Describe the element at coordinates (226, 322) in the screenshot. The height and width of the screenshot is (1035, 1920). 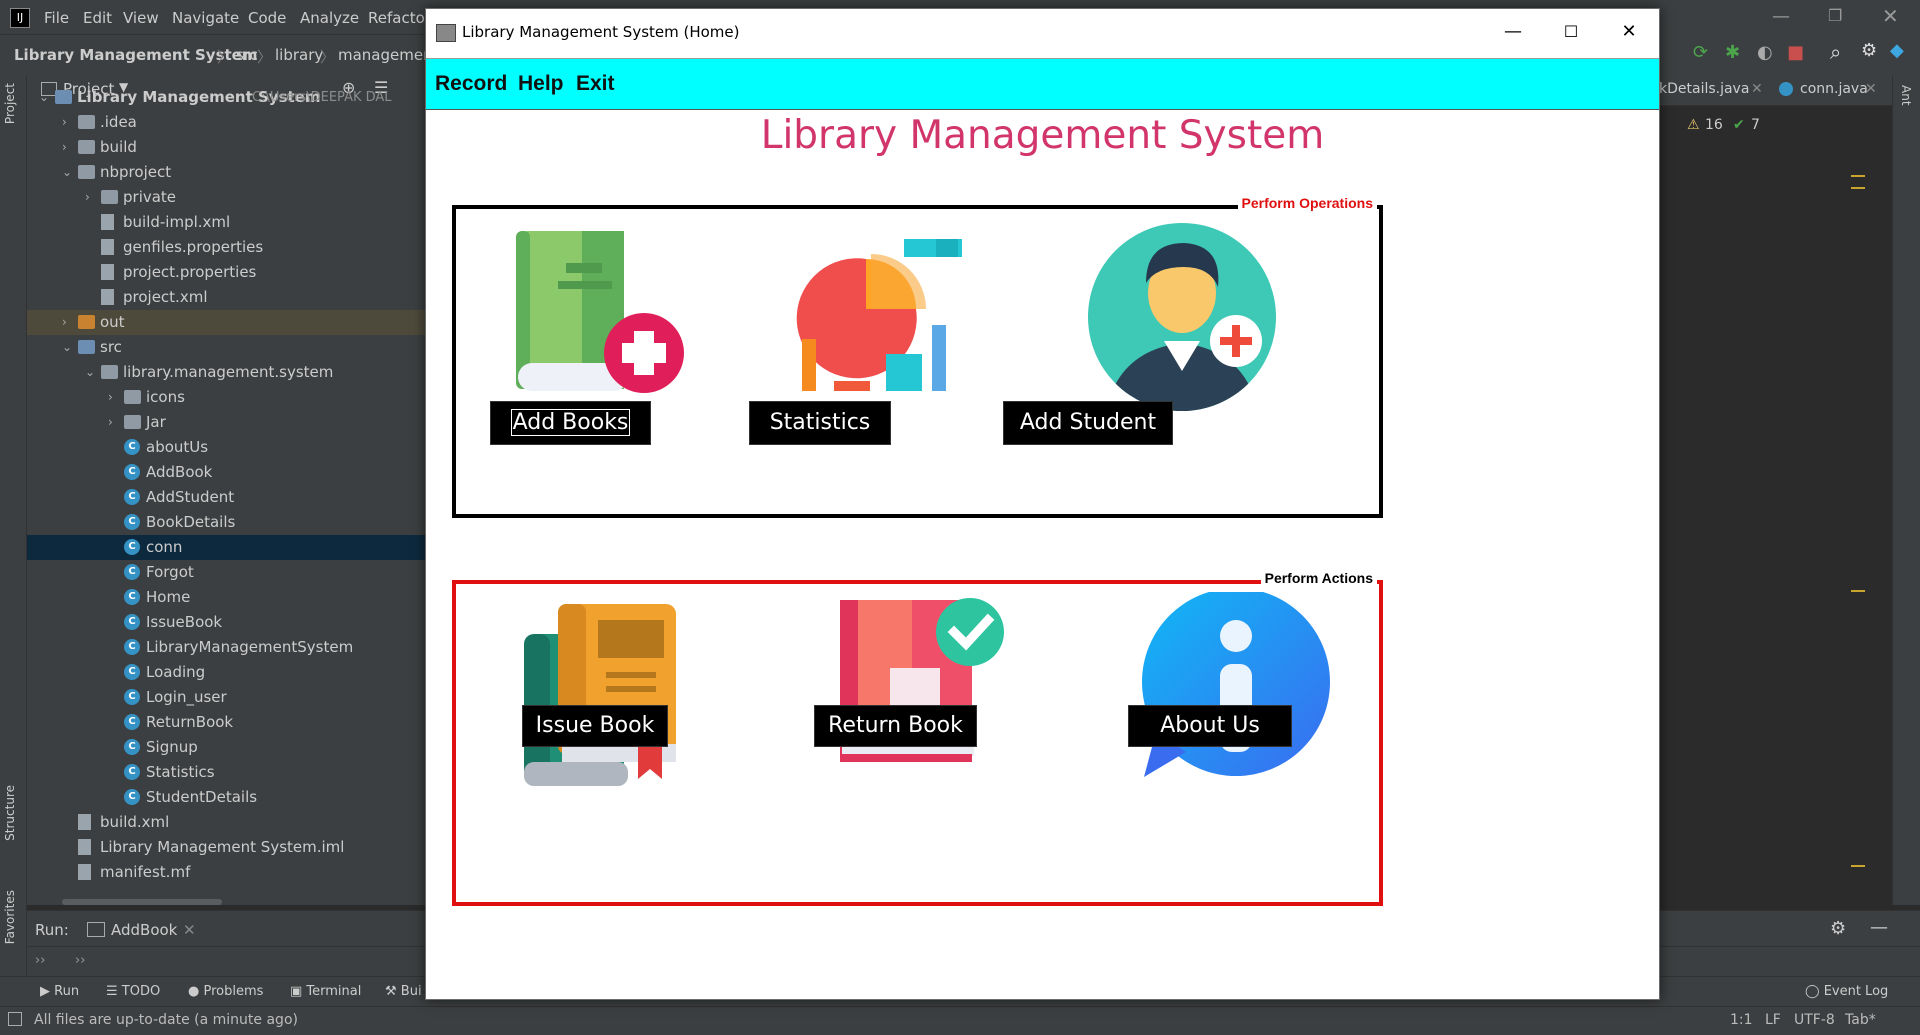
I see `tree-item: › out` at that location.